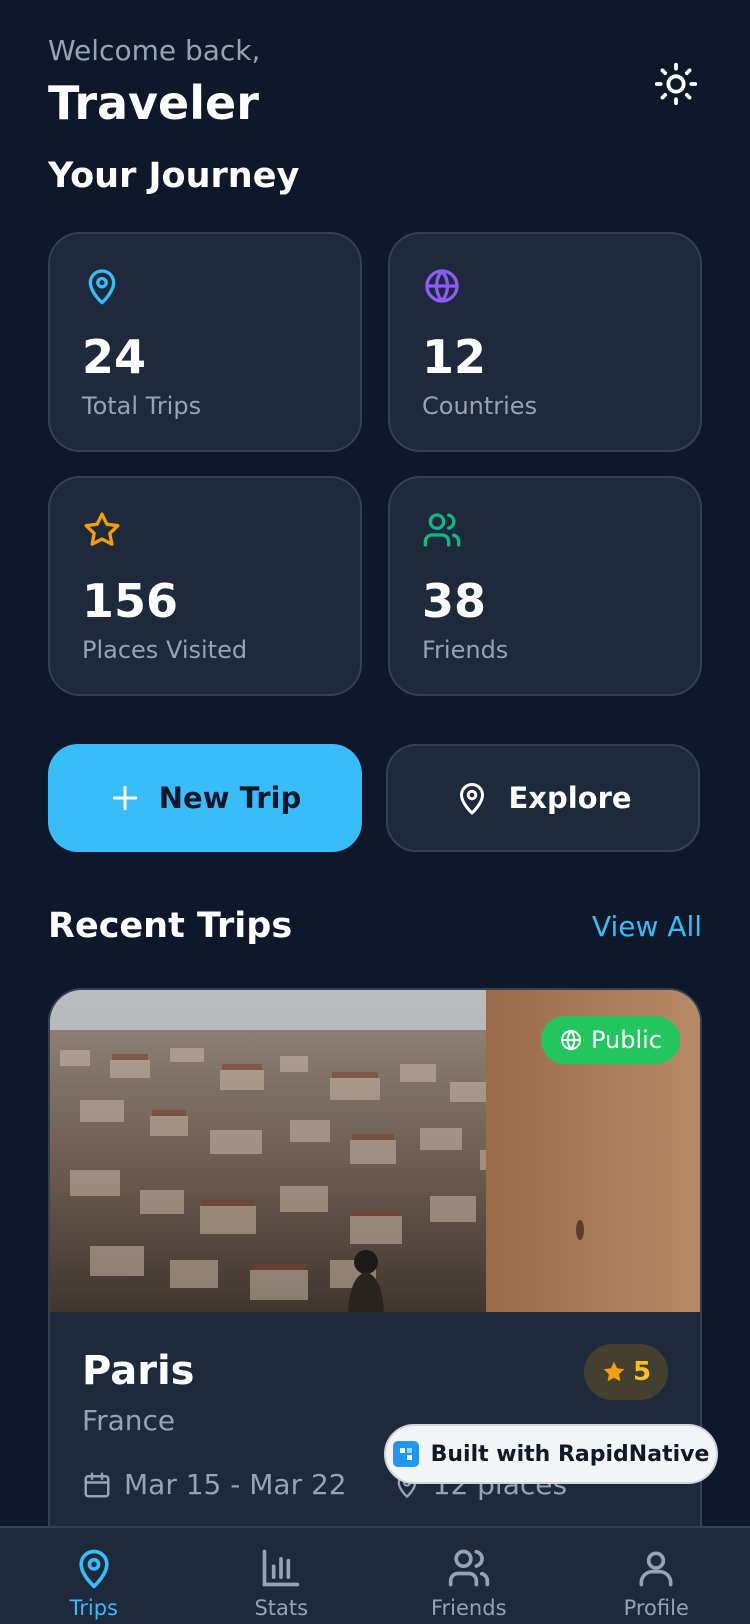 This screenshot has width=750, height=1624. Describe the element at coordinates (570, 798) in the screenshot. I see `explore-label: Explore` at that location.